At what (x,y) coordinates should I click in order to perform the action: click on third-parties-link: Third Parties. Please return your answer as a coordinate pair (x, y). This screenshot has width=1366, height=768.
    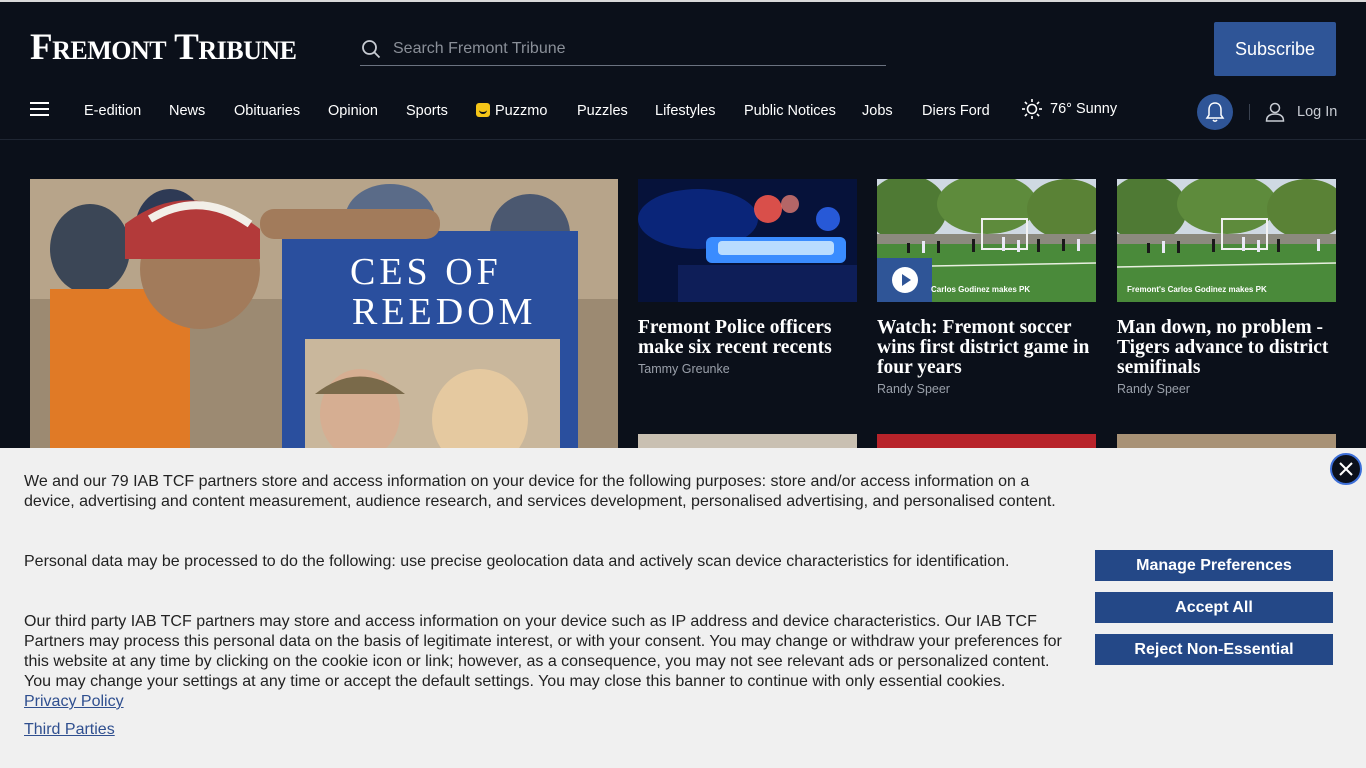
    Looking at the image, I should click on (69, 730).